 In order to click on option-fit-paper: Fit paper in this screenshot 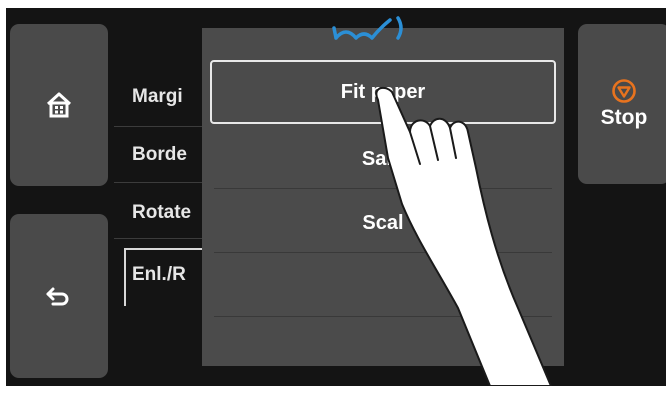, I will do `click(383, 92)`.